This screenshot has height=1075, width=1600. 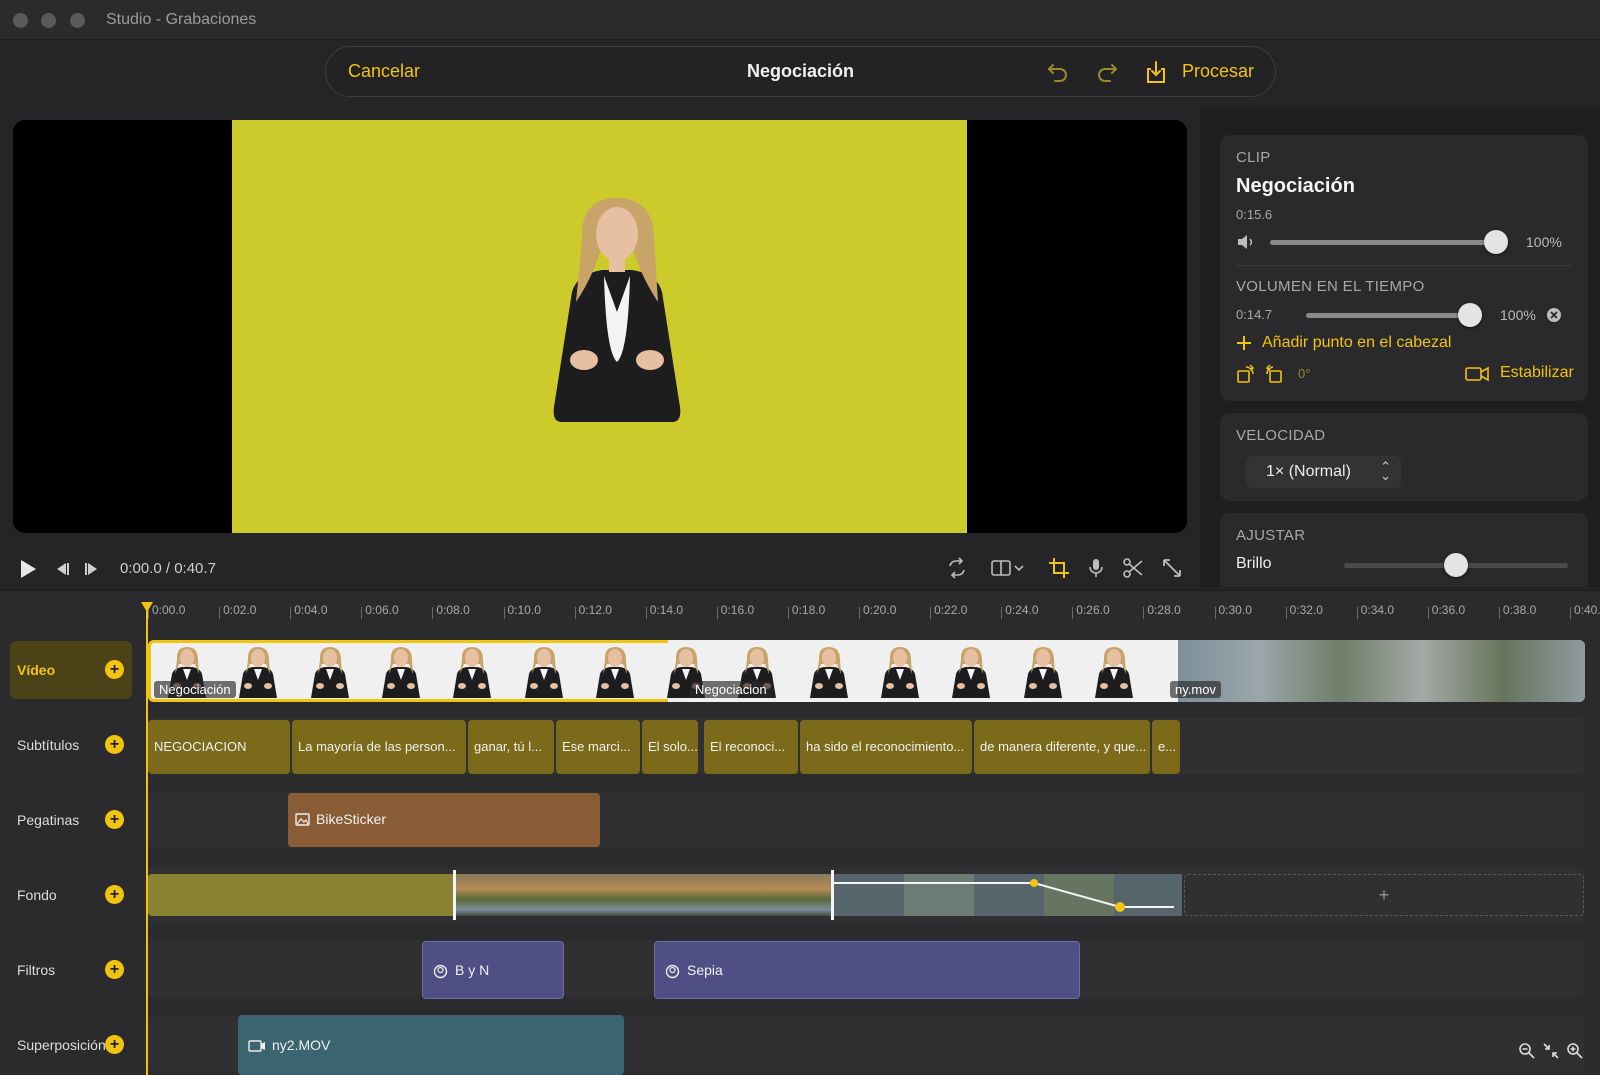 I want to click on add-filter-button: +, so click(x=114, y=969).